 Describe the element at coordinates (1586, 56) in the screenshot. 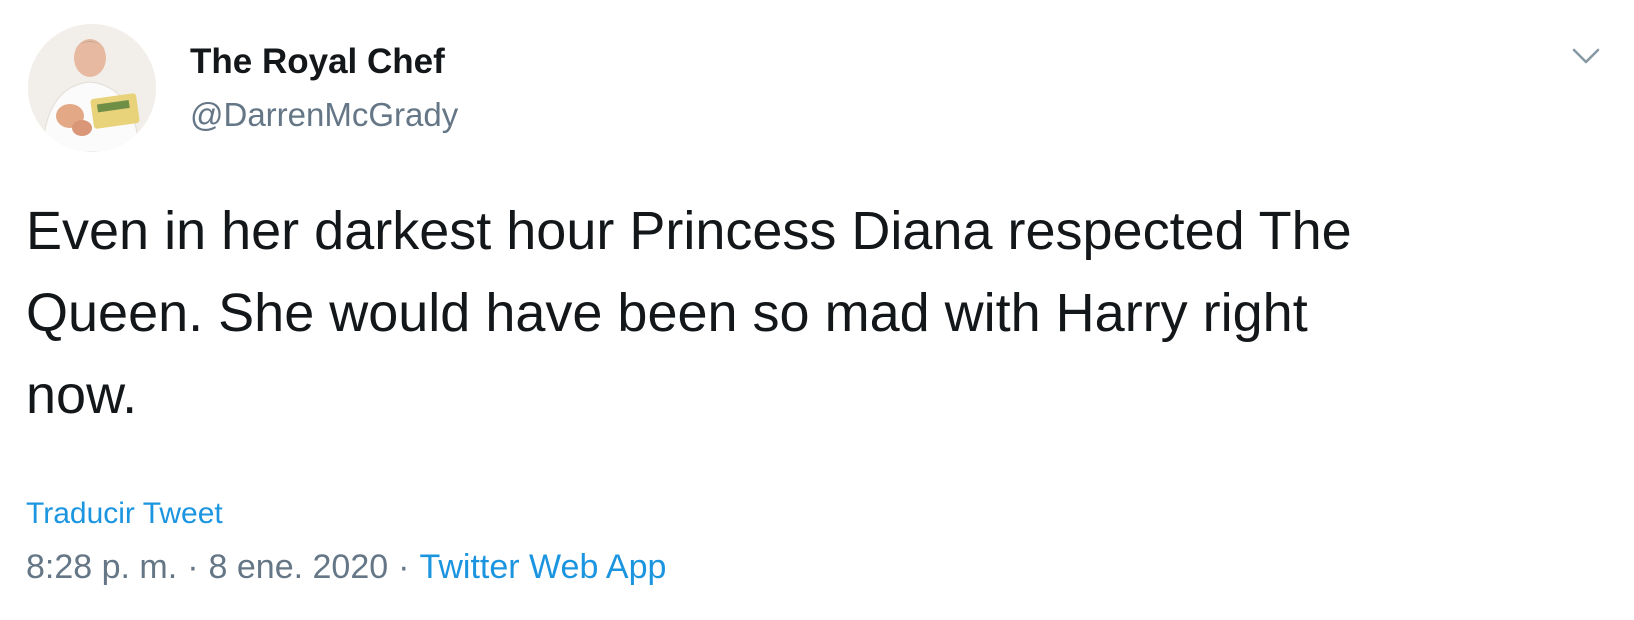

I see `chevron-down-icon` at that location.